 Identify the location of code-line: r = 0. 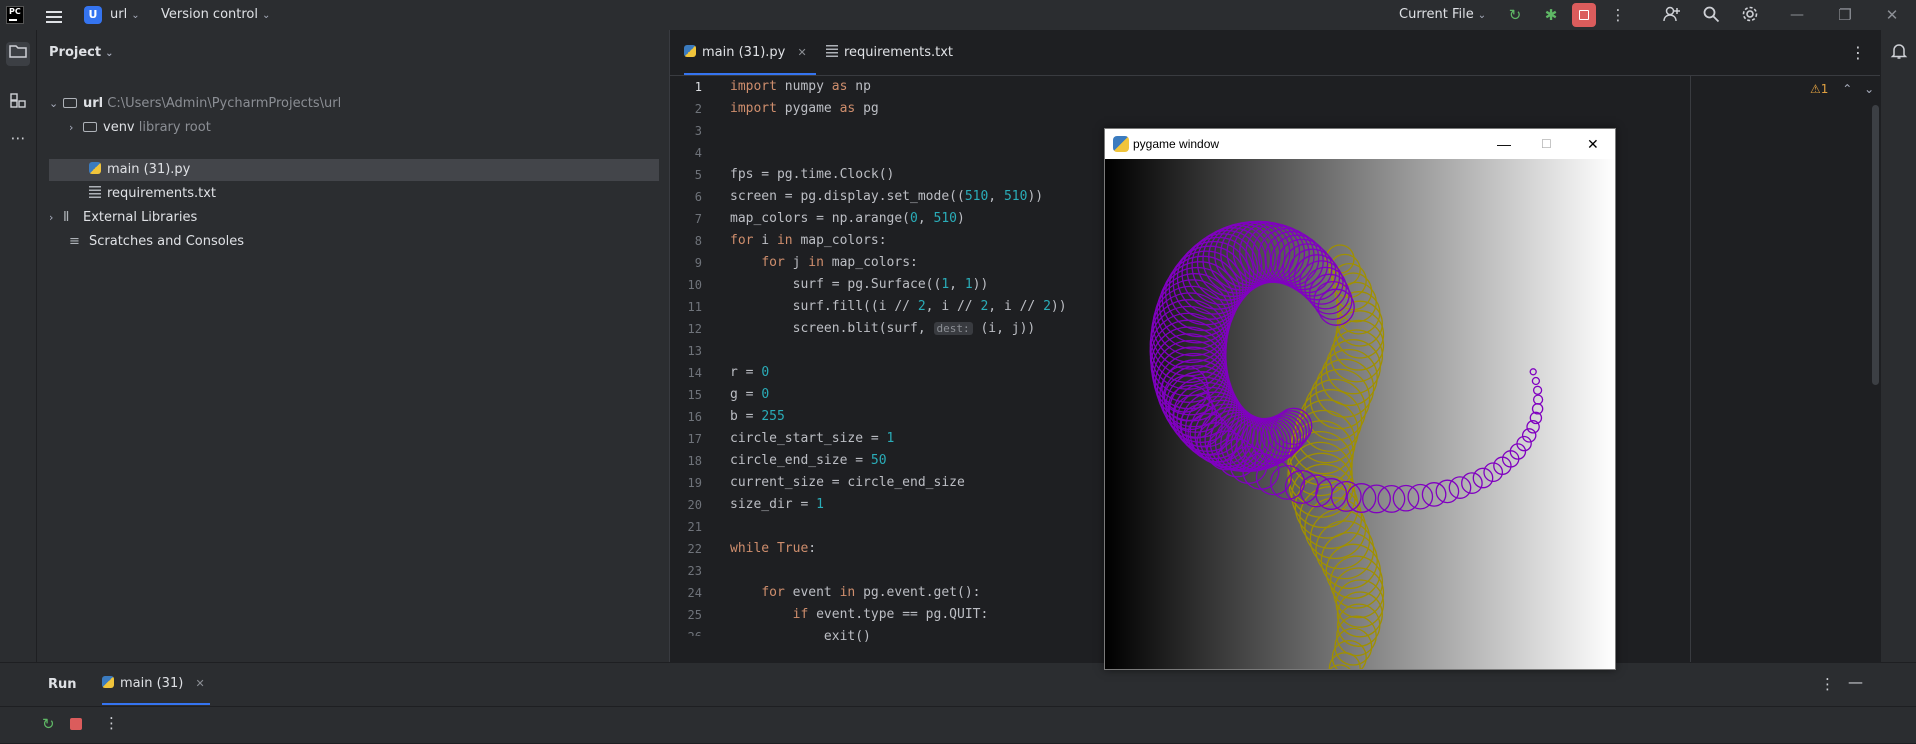
(749, 373).